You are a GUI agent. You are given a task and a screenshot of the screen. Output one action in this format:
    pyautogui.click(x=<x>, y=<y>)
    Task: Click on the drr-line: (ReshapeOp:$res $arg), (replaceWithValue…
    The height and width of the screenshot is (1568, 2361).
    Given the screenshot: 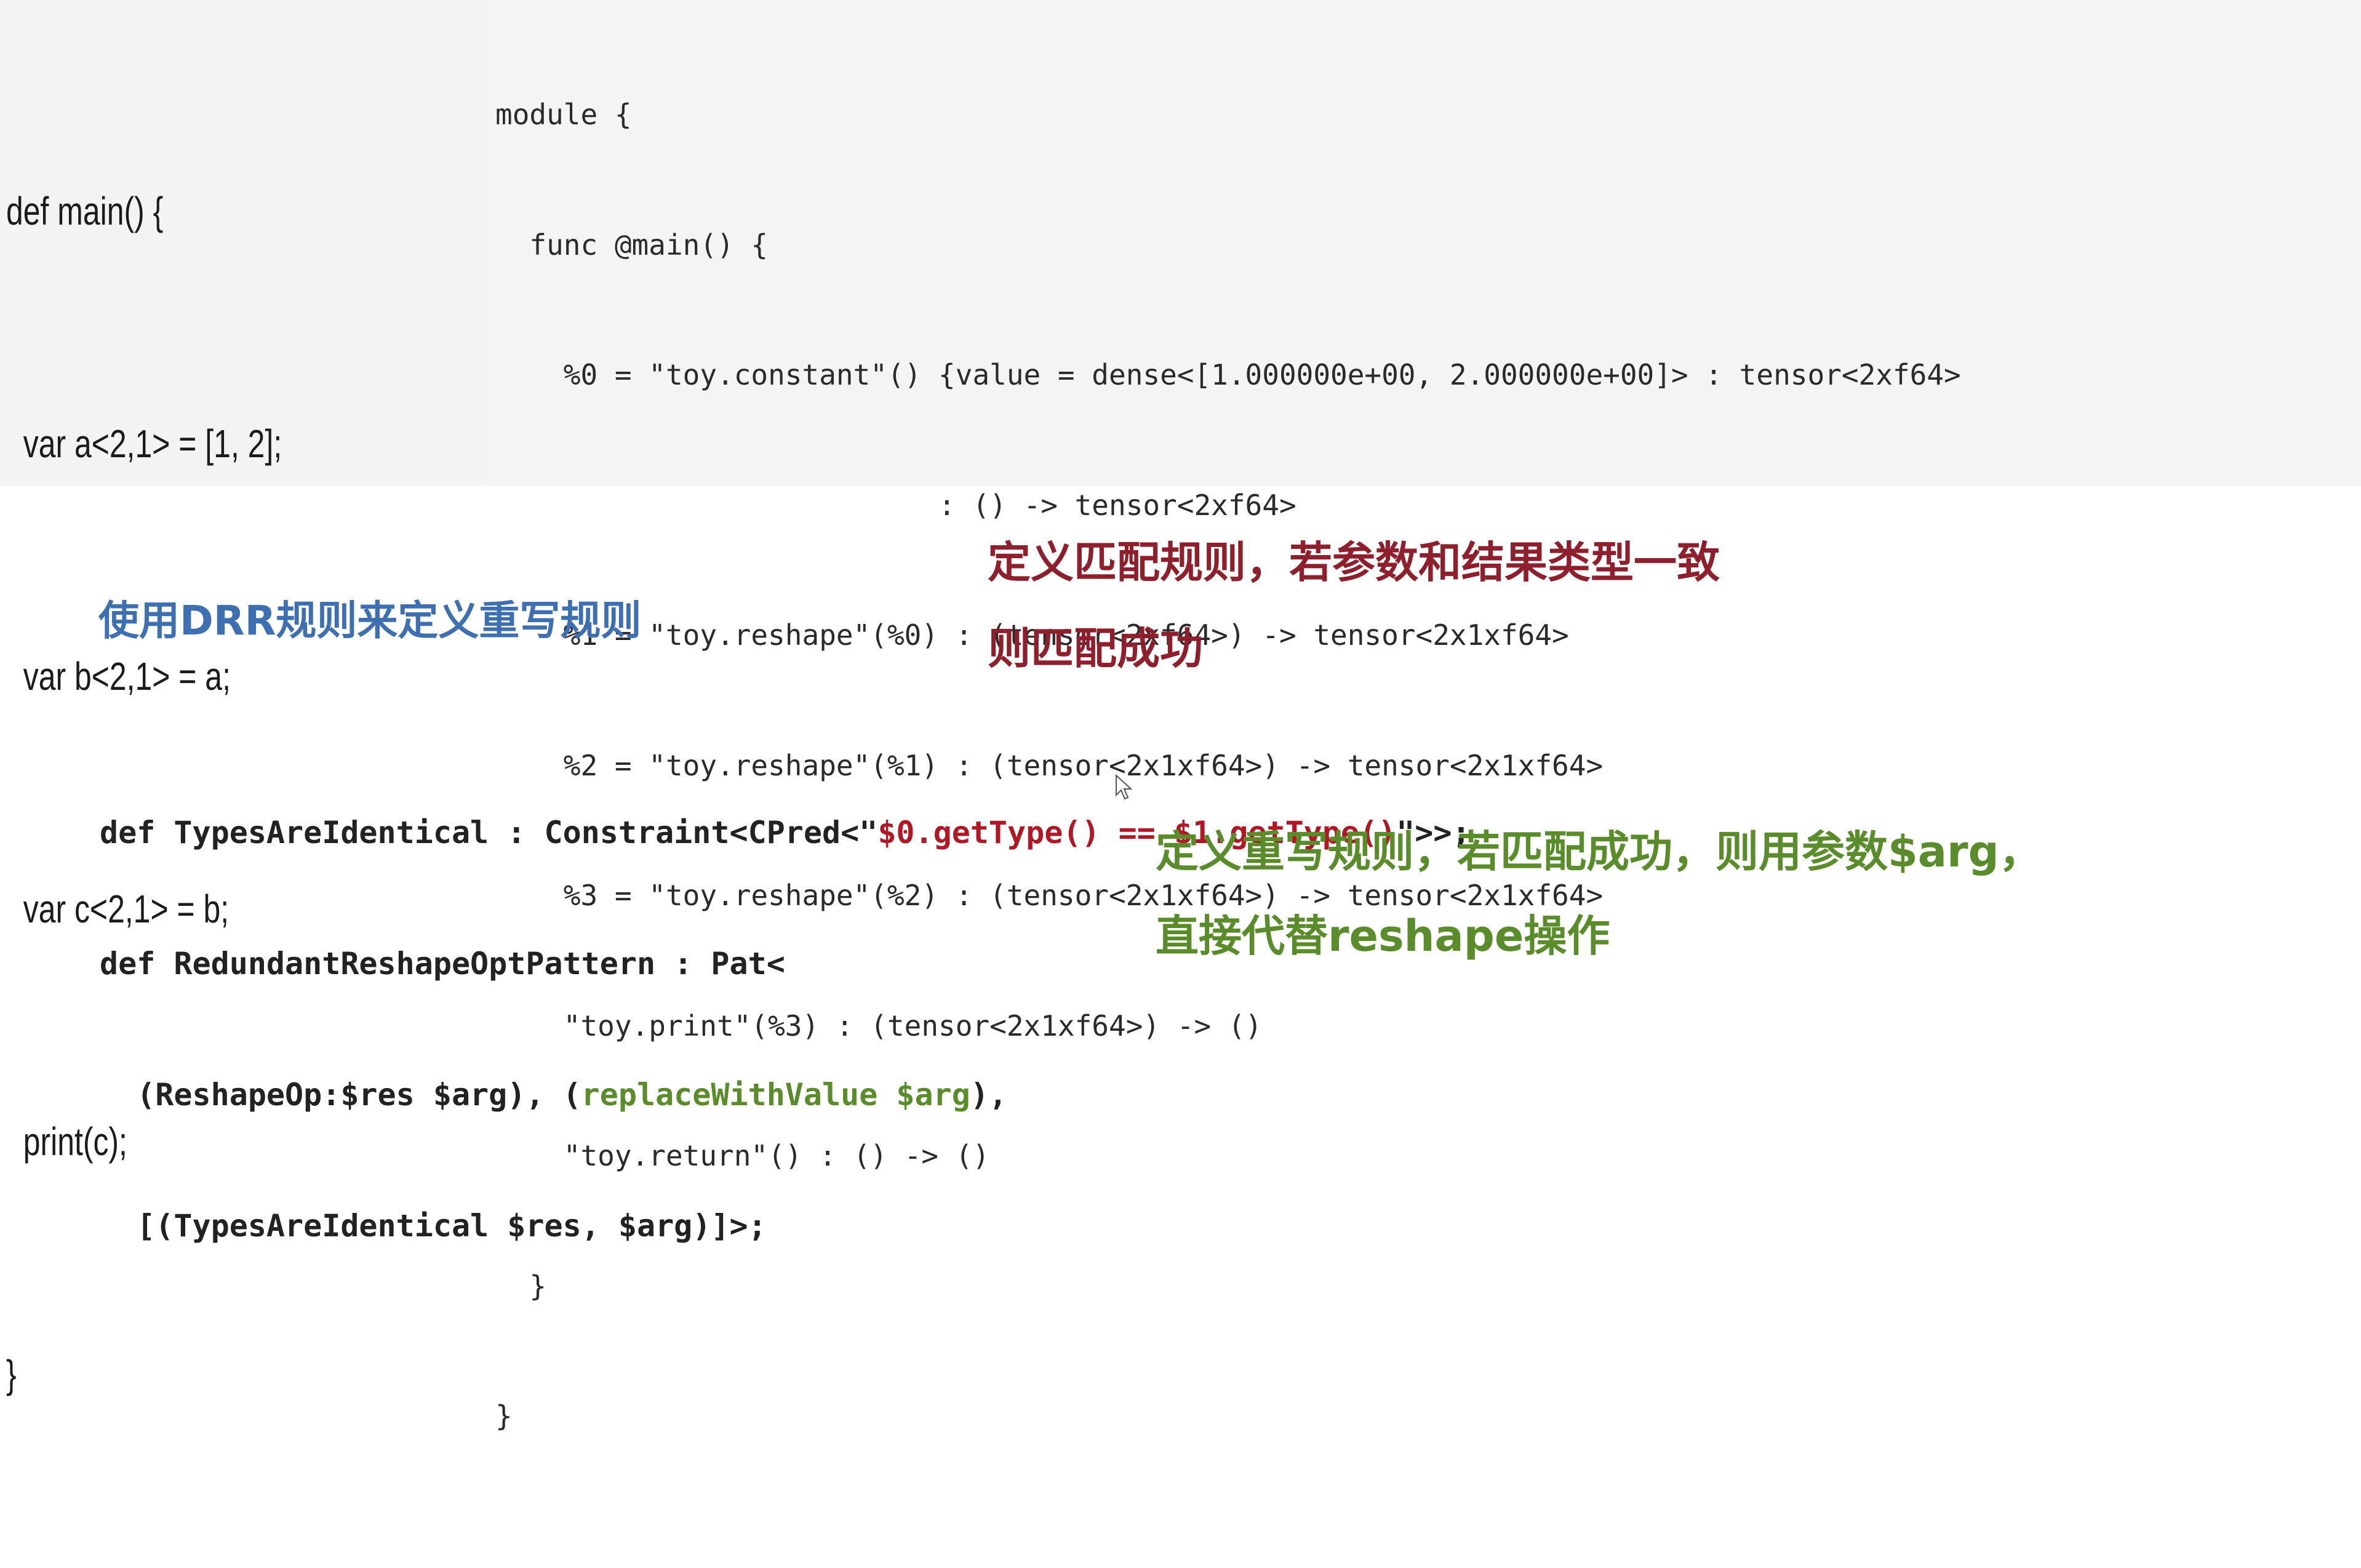 What is the action you would take?
    pyautogui.click(x=785, y=1095)
    